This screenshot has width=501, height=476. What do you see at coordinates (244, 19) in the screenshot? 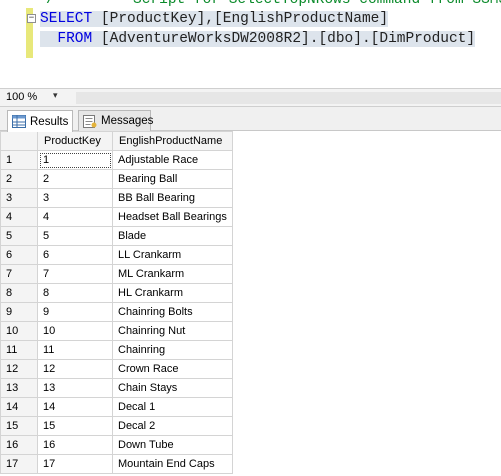
I see `select-columns: [ProductKey],[EnglishProductName]` at bounding box center [244, 19].